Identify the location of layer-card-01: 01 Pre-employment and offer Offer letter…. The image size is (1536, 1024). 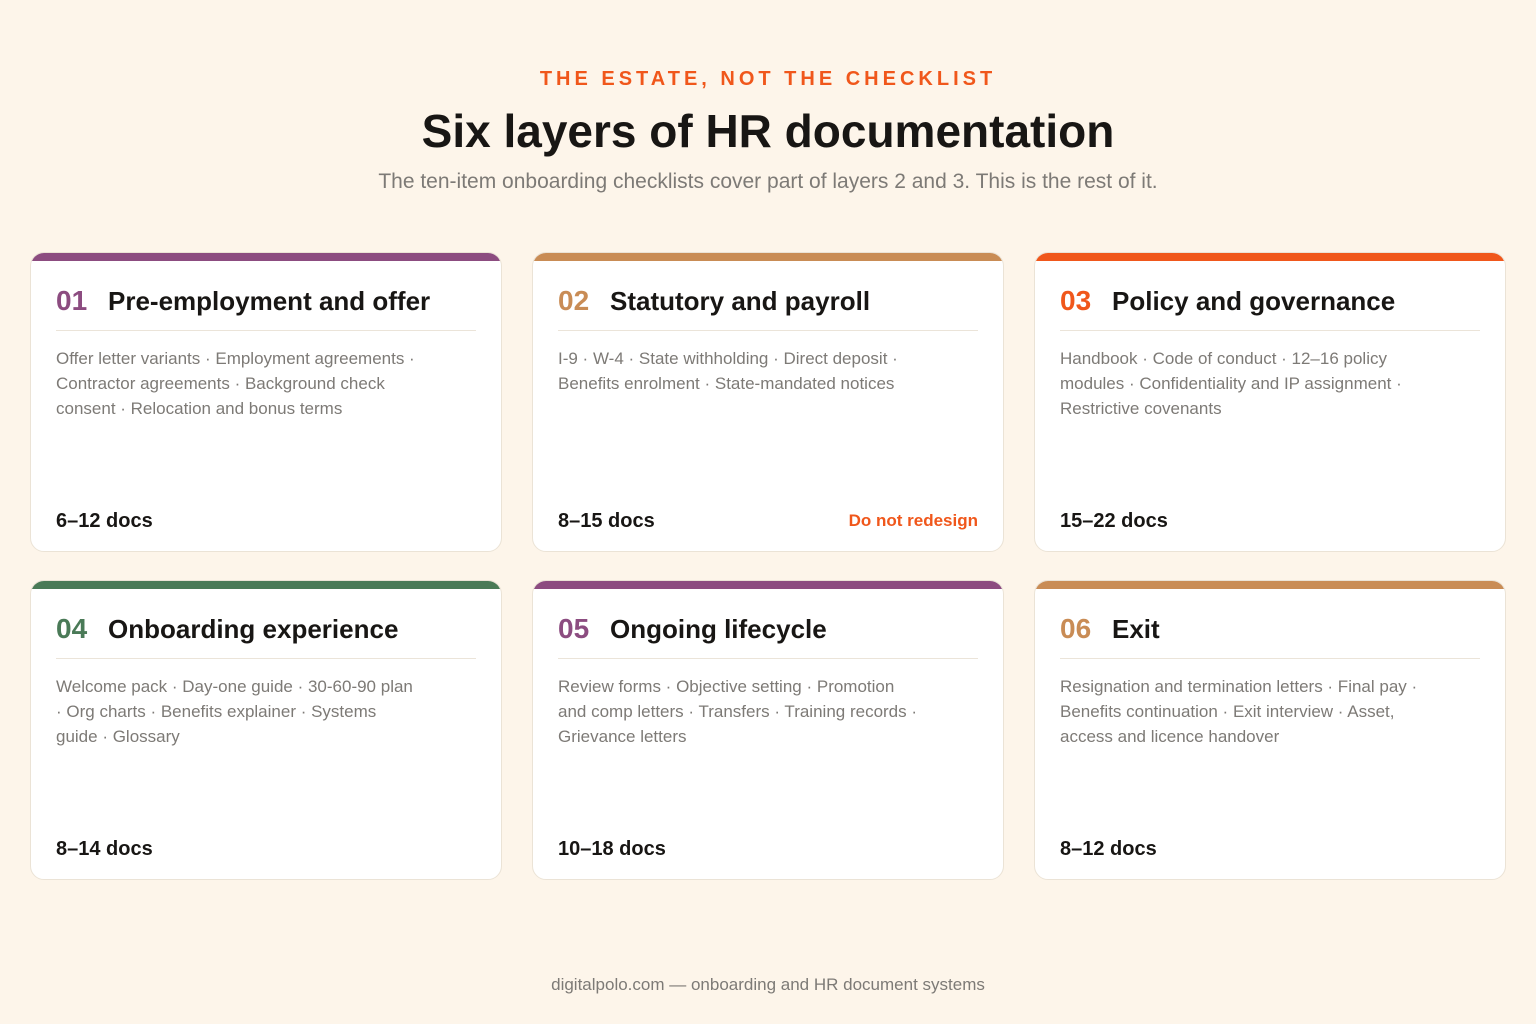
(266, 402).